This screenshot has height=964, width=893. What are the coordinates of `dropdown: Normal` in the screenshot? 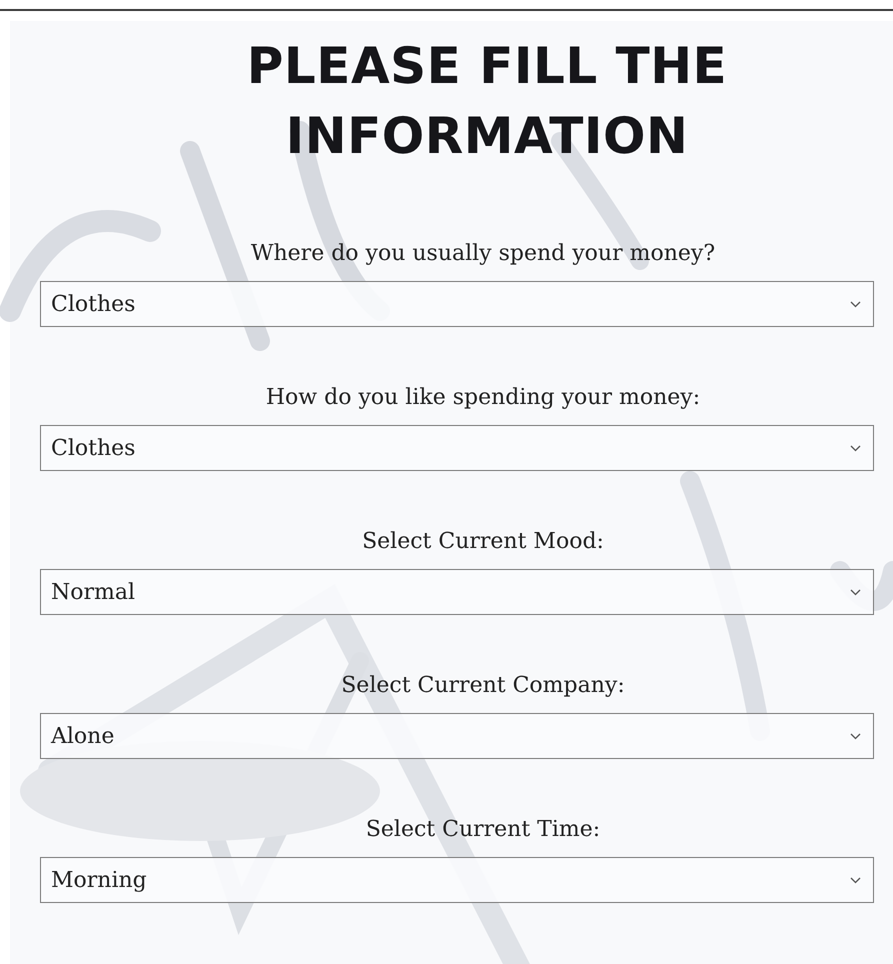 It's located at (457, 592).